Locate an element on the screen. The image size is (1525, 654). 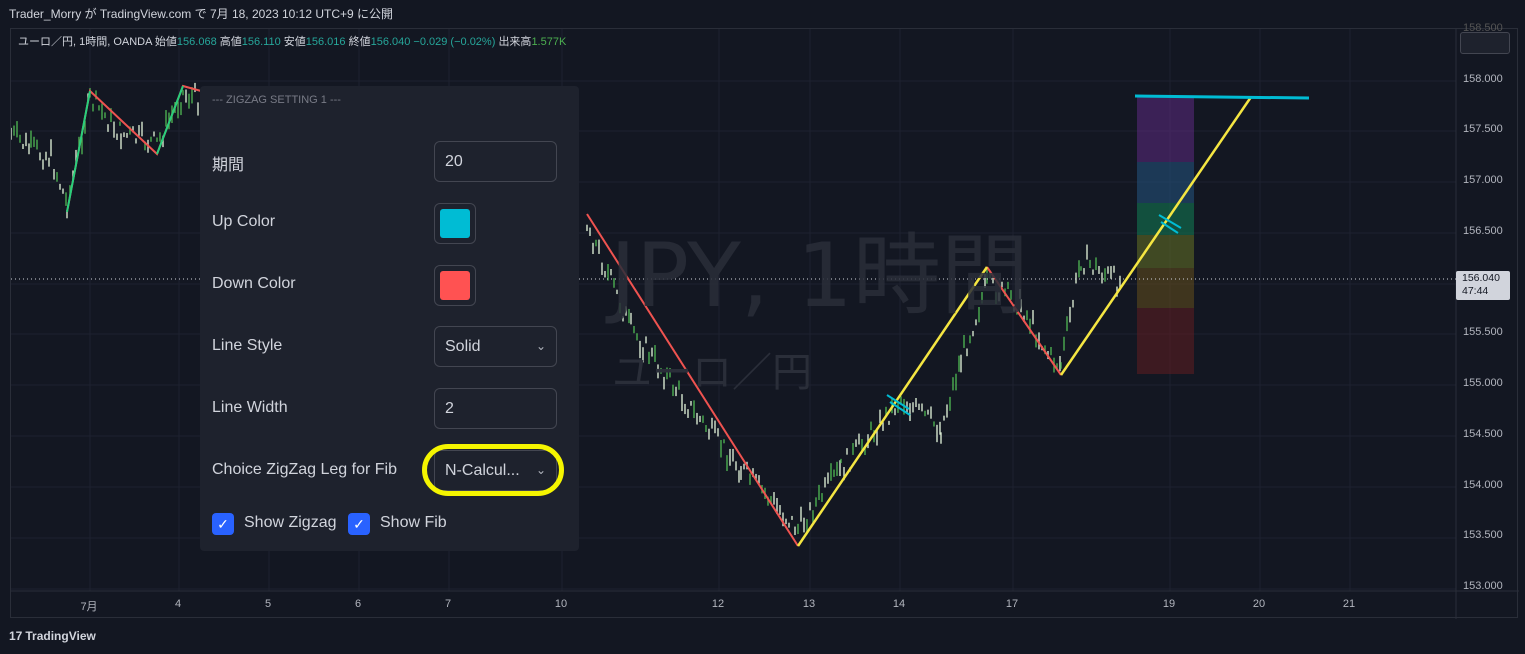
price-axis-label: 154.500 is located at coordinates (1483, 434).